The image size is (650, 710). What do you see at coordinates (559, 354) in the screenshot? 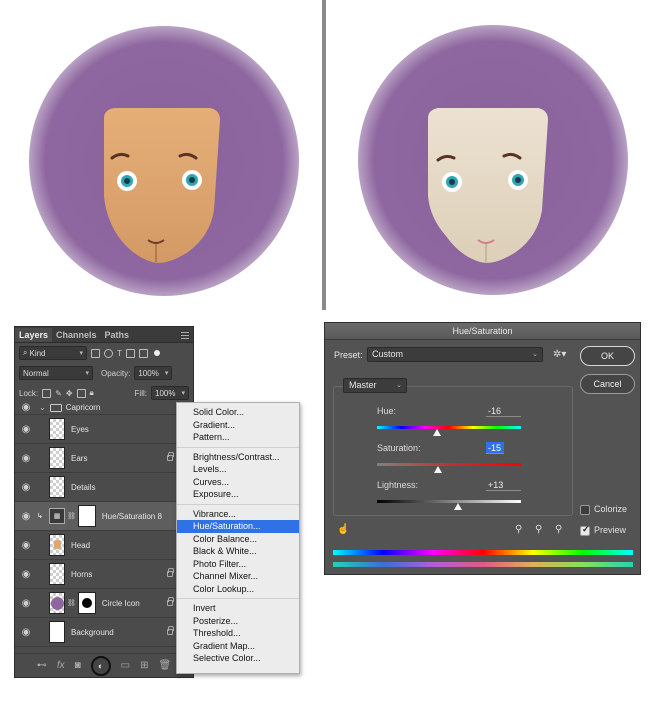
I see `gear-icon: ✲▾` at bounding box center [559, 354].